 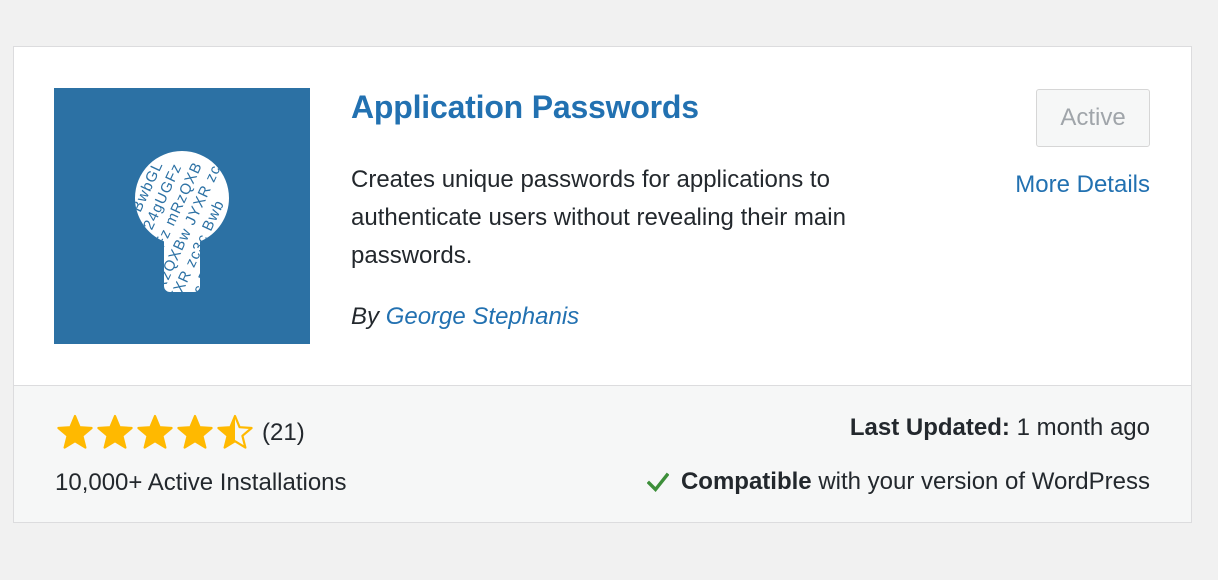 What do you see at coordinates (235, 431) in the screenshot?
I see `star-half-icon` at bounding box center [235, 431].